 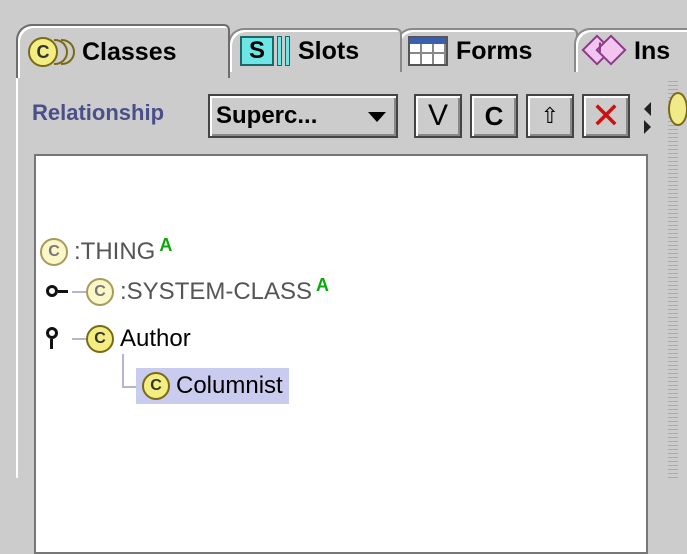 I want to click on hierarchy-toolbar: Relationship Superc... V C ⇧ ✕, so click(x=348, y=116).